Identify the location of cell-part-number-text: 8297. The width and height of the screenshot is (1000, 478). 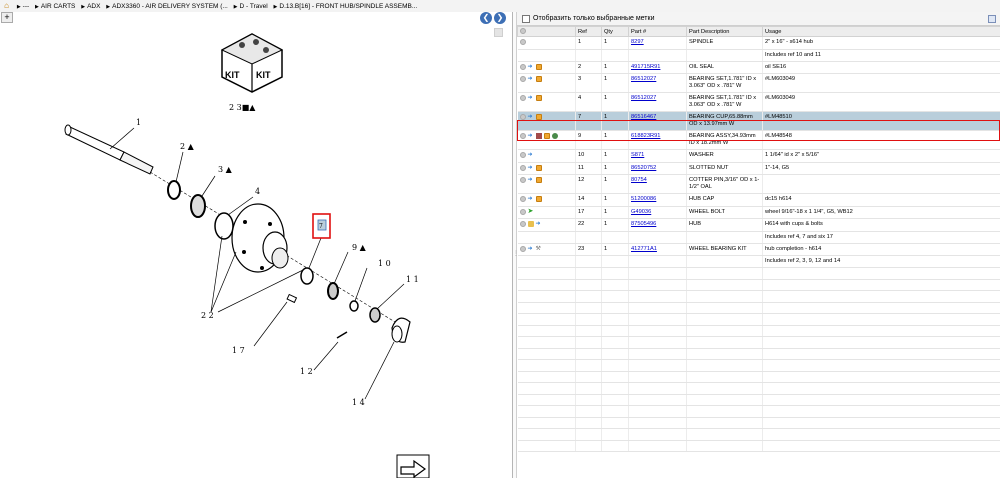
(637, 42).